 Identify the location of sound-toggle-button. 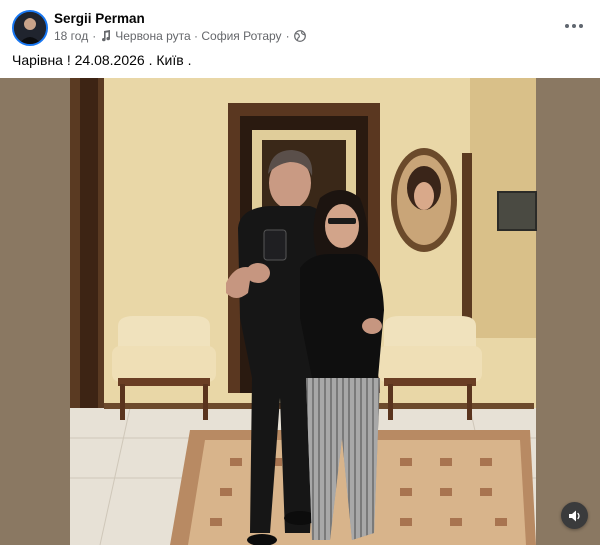
(574, 515).